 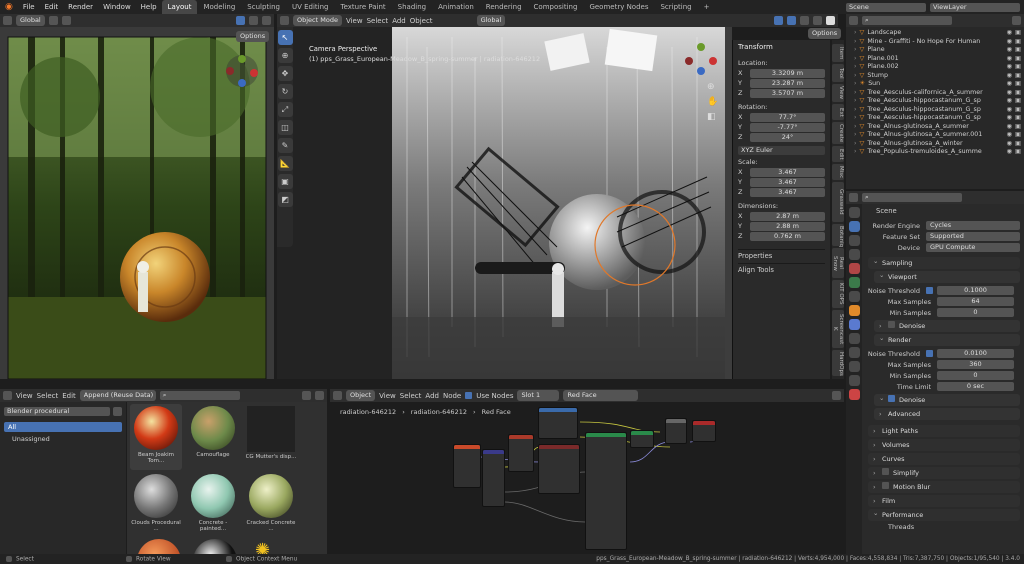 What do you see at coordinates (285, 145) in the screenshot?
I see `annotate-tool: ✎` at bounding box center [285, 145].